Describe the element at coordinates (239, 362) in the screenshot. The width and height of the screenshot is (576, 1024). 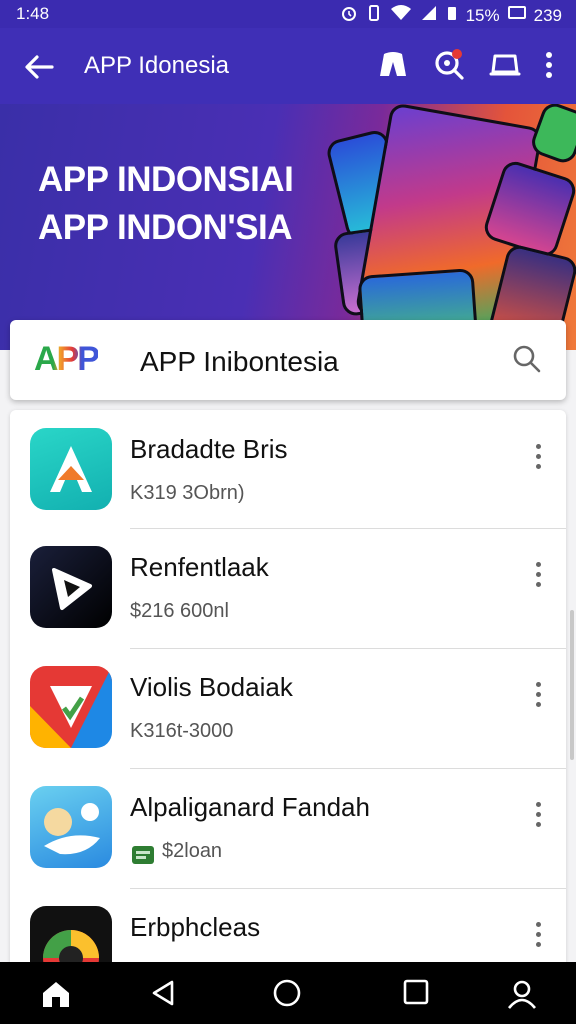
I see `search-query-text: APP Inibontesia` at that location.